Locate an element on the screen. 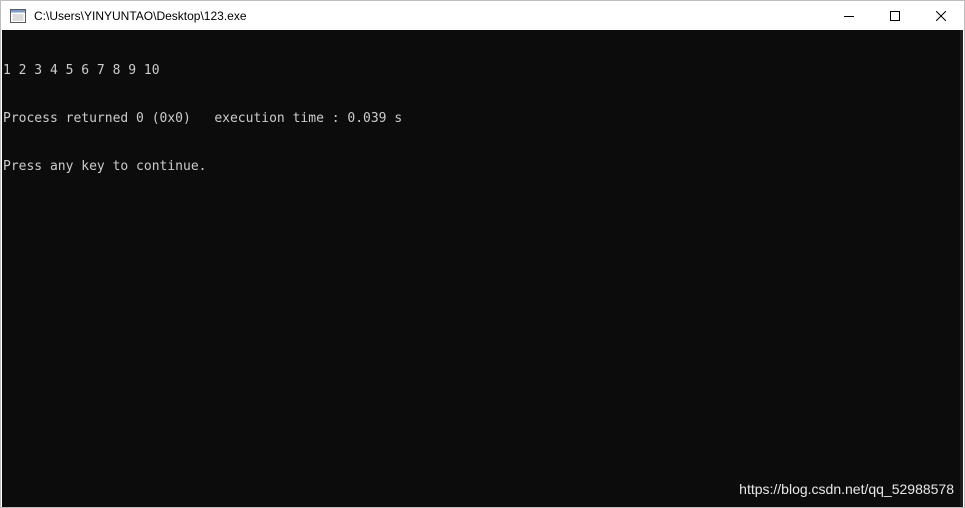 The height and width of the screenshot is (508, 965). vertical-scrollbar is located at coordinates (961, 268).